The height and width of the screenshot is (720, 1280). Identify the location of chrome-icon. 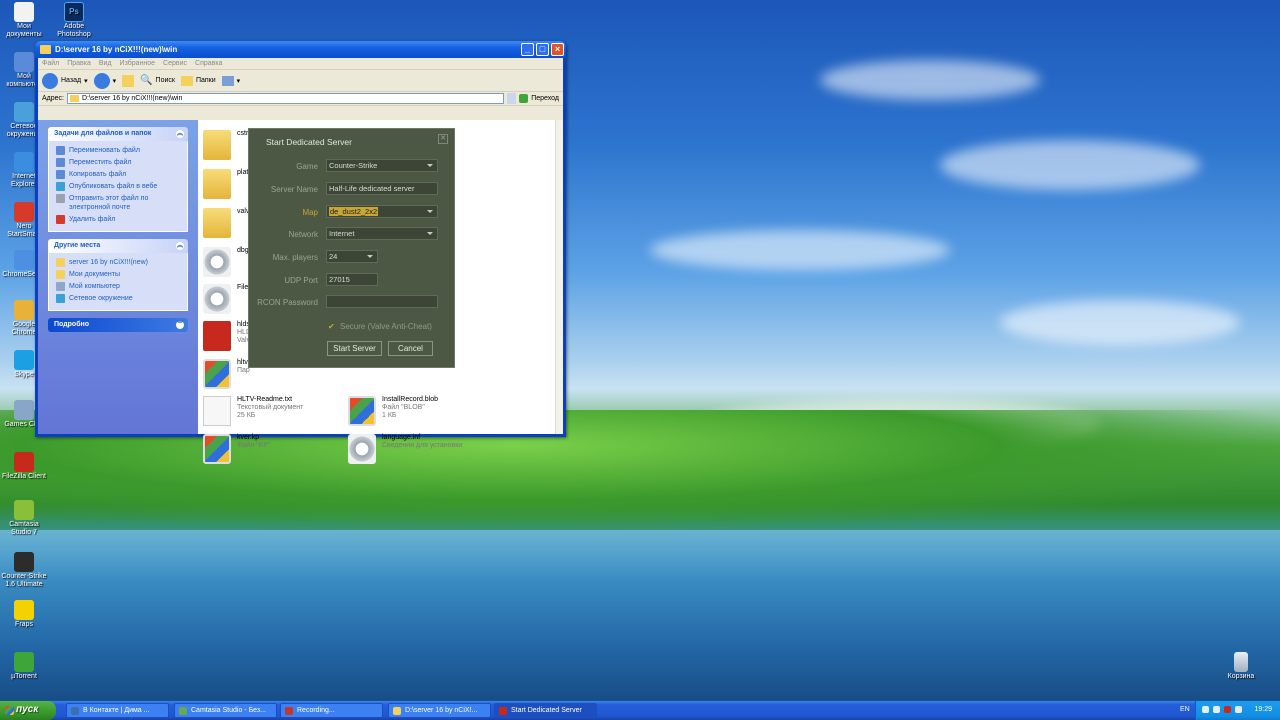
(24, 310).